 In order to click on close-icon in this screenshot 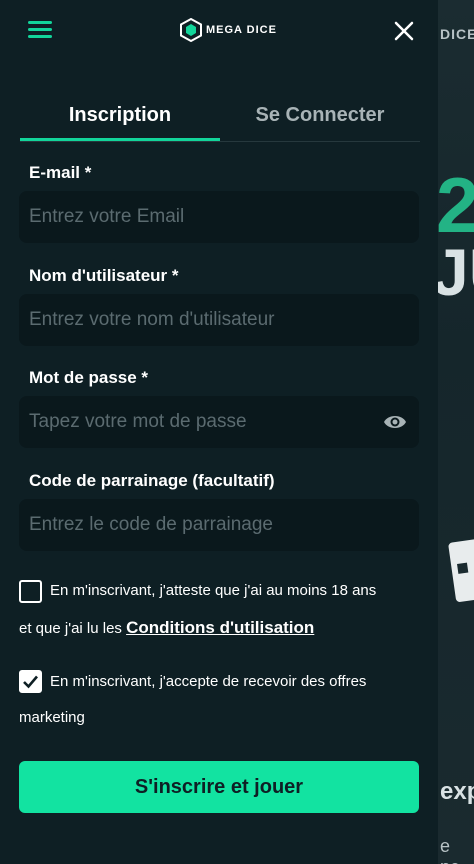, I will do `click(404, 31)`.